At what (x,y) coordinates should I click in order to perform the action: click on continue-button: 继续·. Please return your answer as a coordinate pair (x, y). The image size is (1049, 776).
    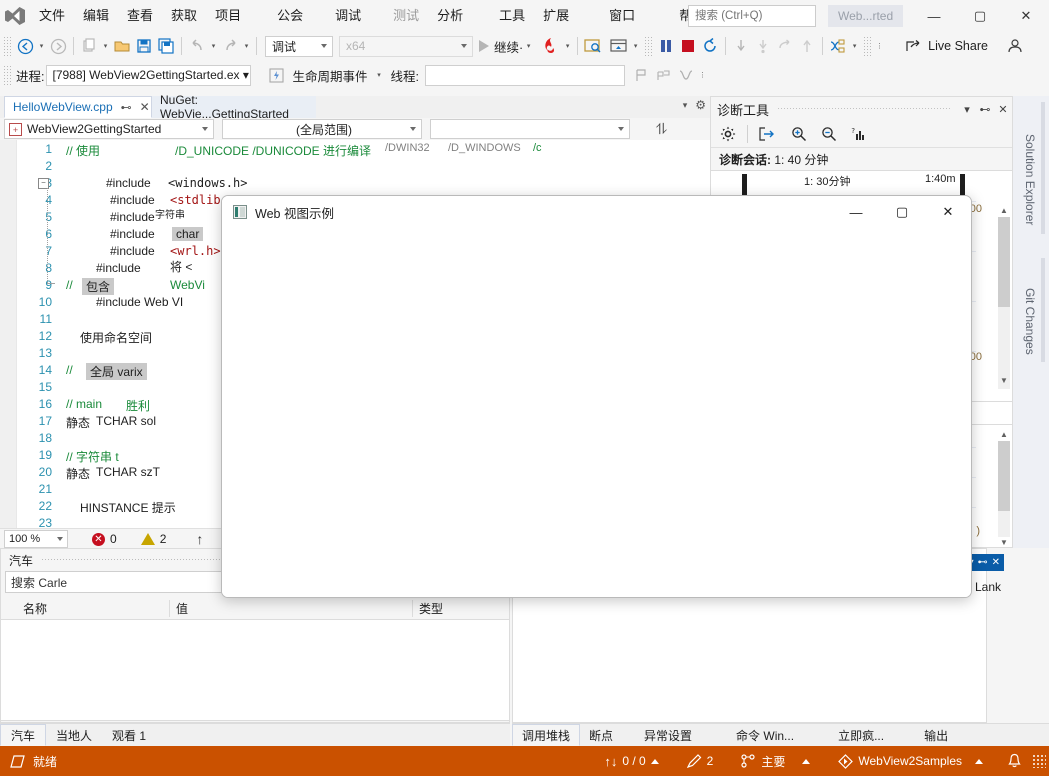
    Looking at the image, I should click on (501, 46).